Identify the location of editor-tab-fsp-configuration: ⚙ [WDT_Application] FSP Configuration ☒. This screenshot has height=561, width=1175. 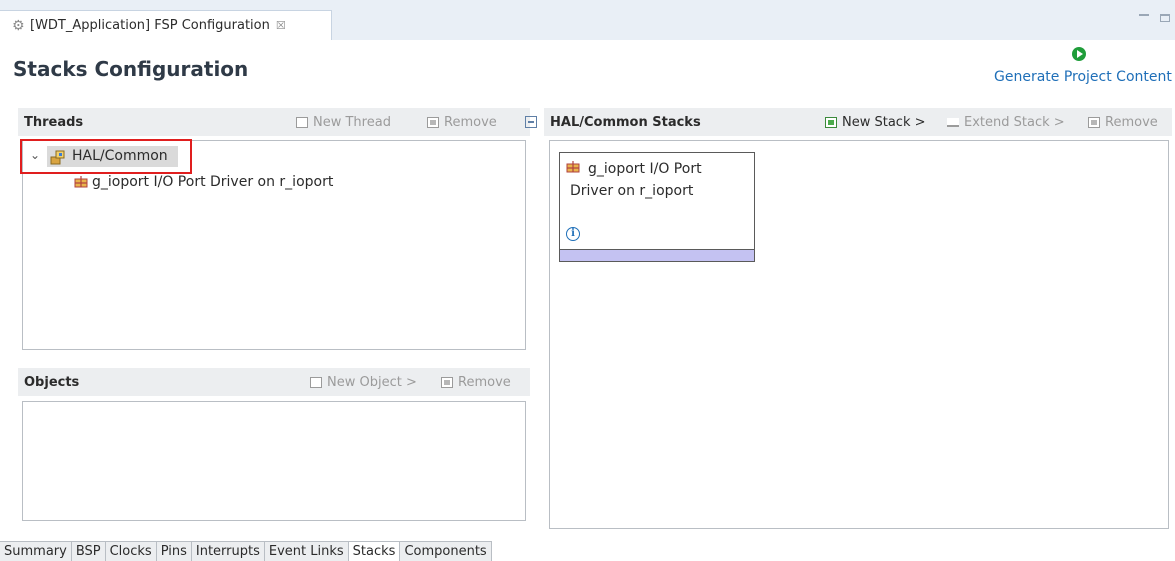
(166, 25).